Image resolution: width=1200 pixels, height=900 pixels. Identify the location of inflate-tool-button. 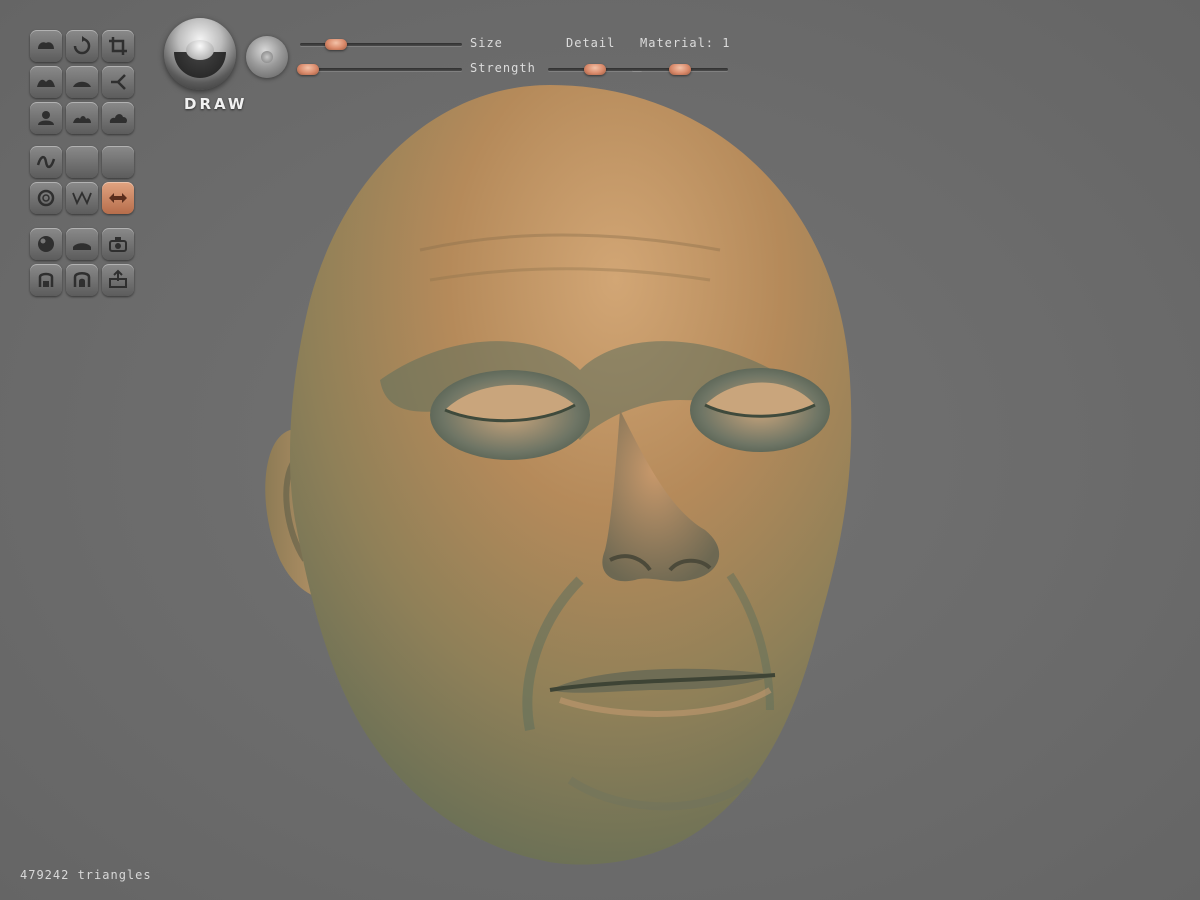
(46, 82).